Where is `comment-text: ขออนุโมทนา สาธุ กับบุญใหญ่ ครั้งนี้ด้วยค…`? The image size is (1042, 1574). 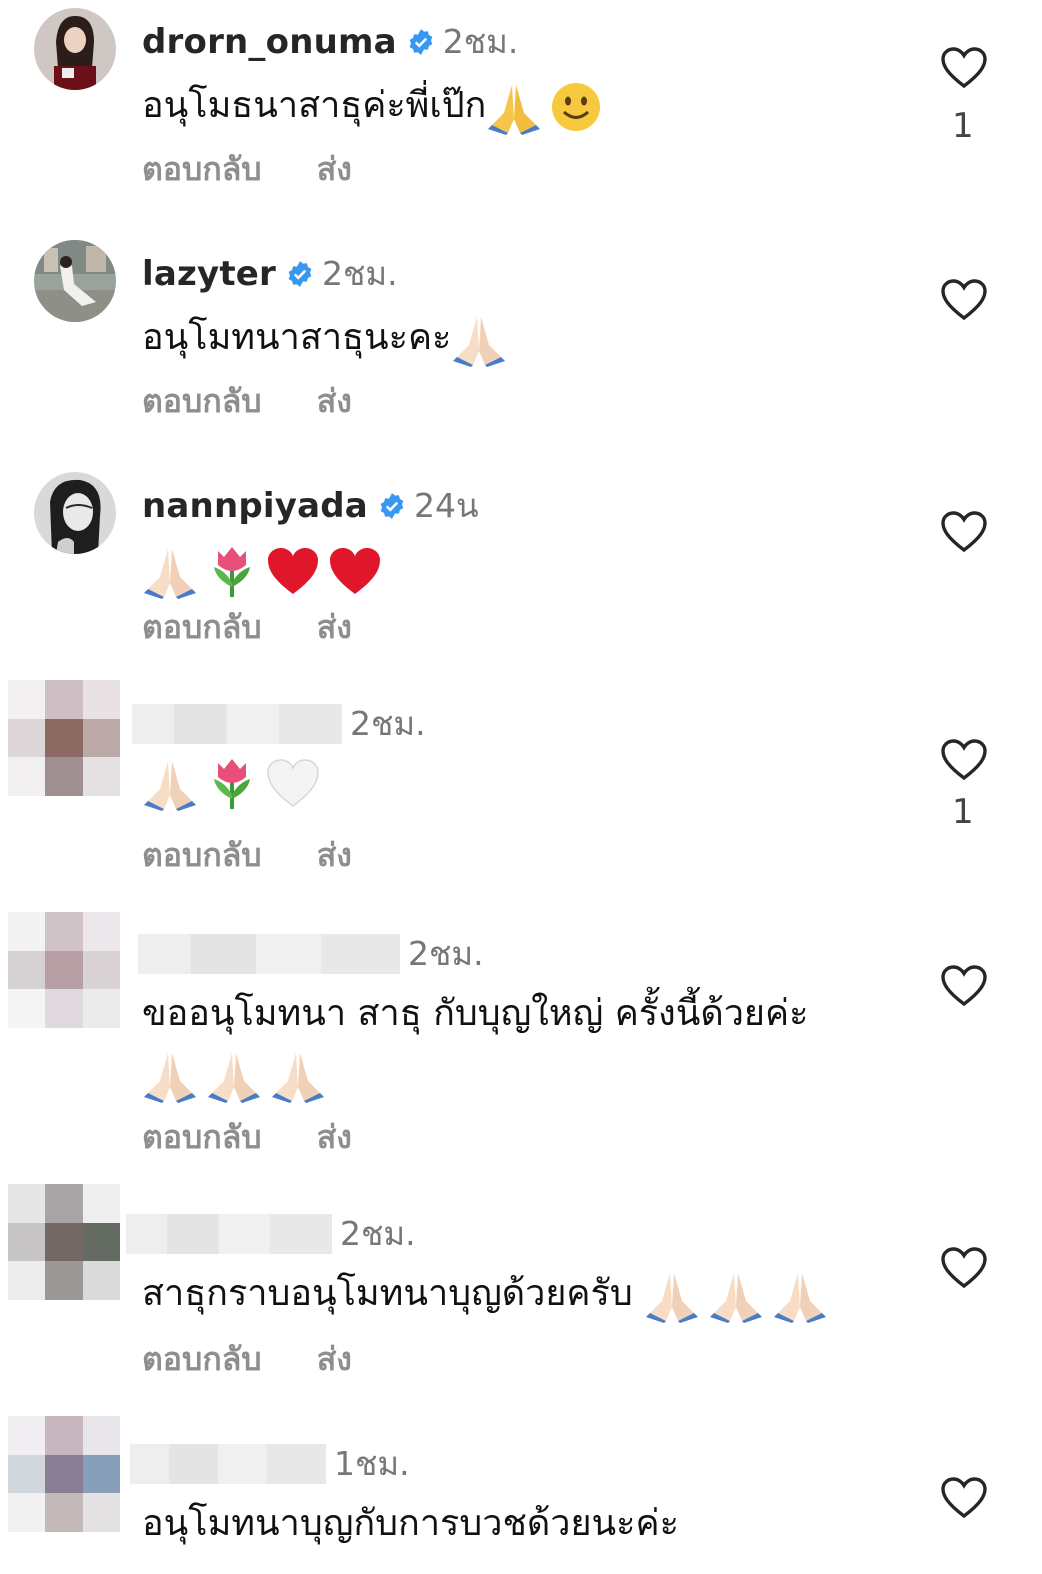
comment-text: ขออนุโมทนา สาธุ กับบุญใหญ่ ครั้งนี้ด้วยค… is located at coordinates (522, 1044).